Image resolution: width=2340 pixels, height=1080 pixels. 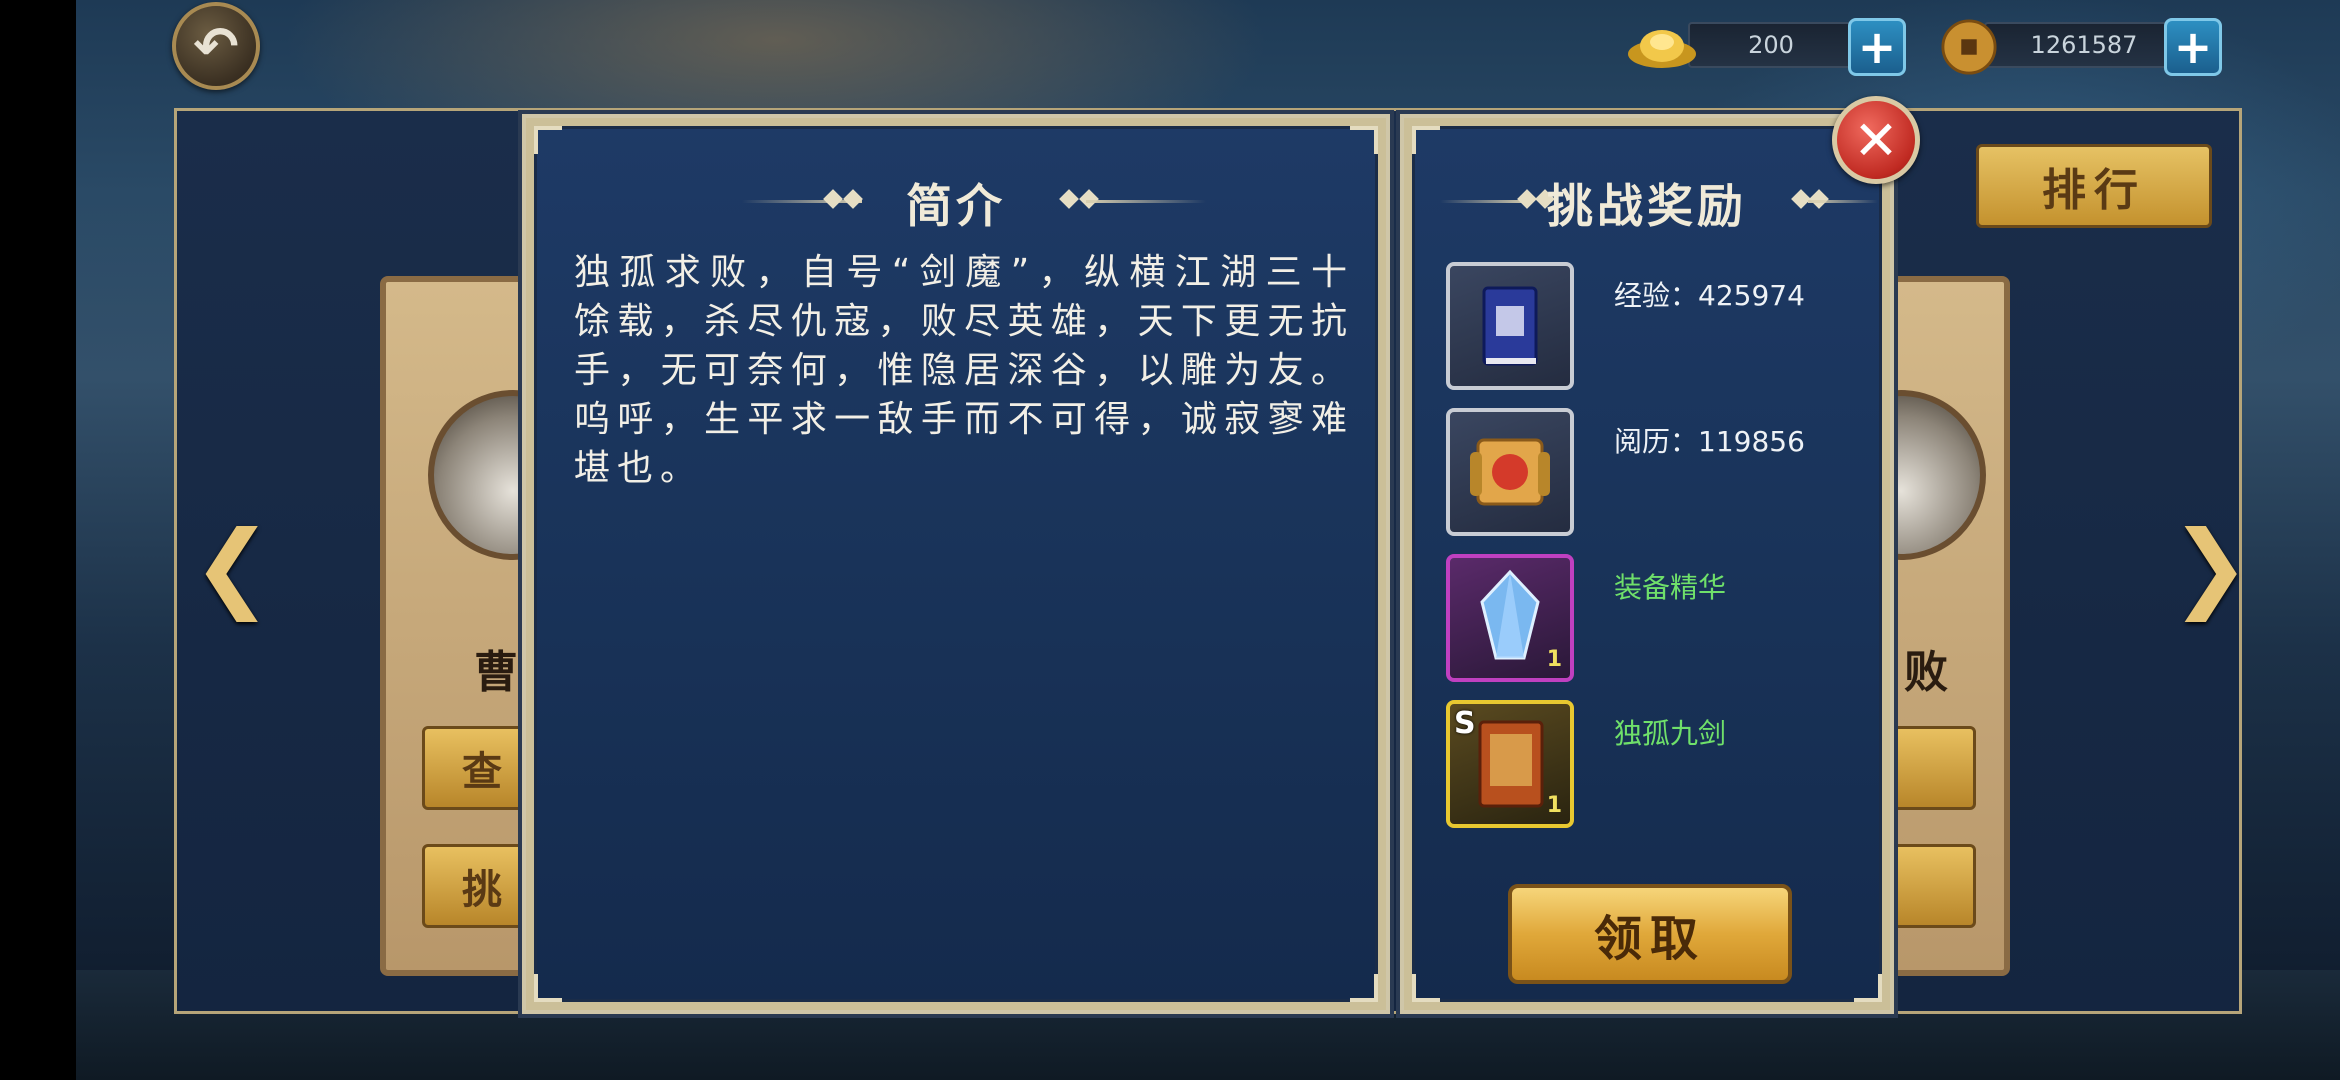 I want to click on reward-label-exp: 经验：425974, so click(x=1709, y=295).